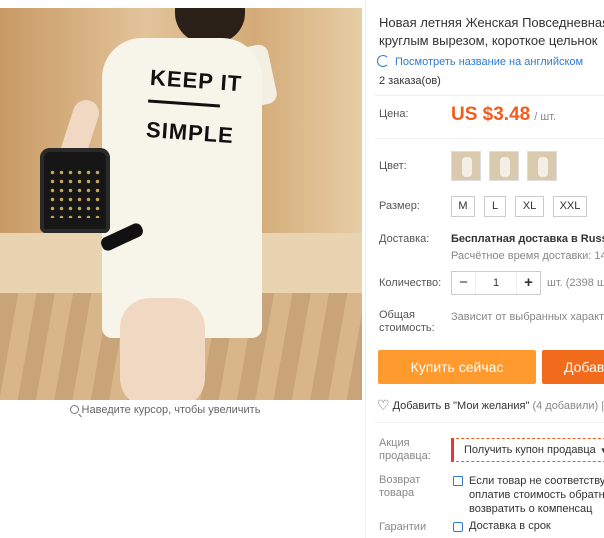 Image resolution: width=604 pixels, height=538 pixels. I want to click on wishlist-count: (4 добавили), so click(565, 406).